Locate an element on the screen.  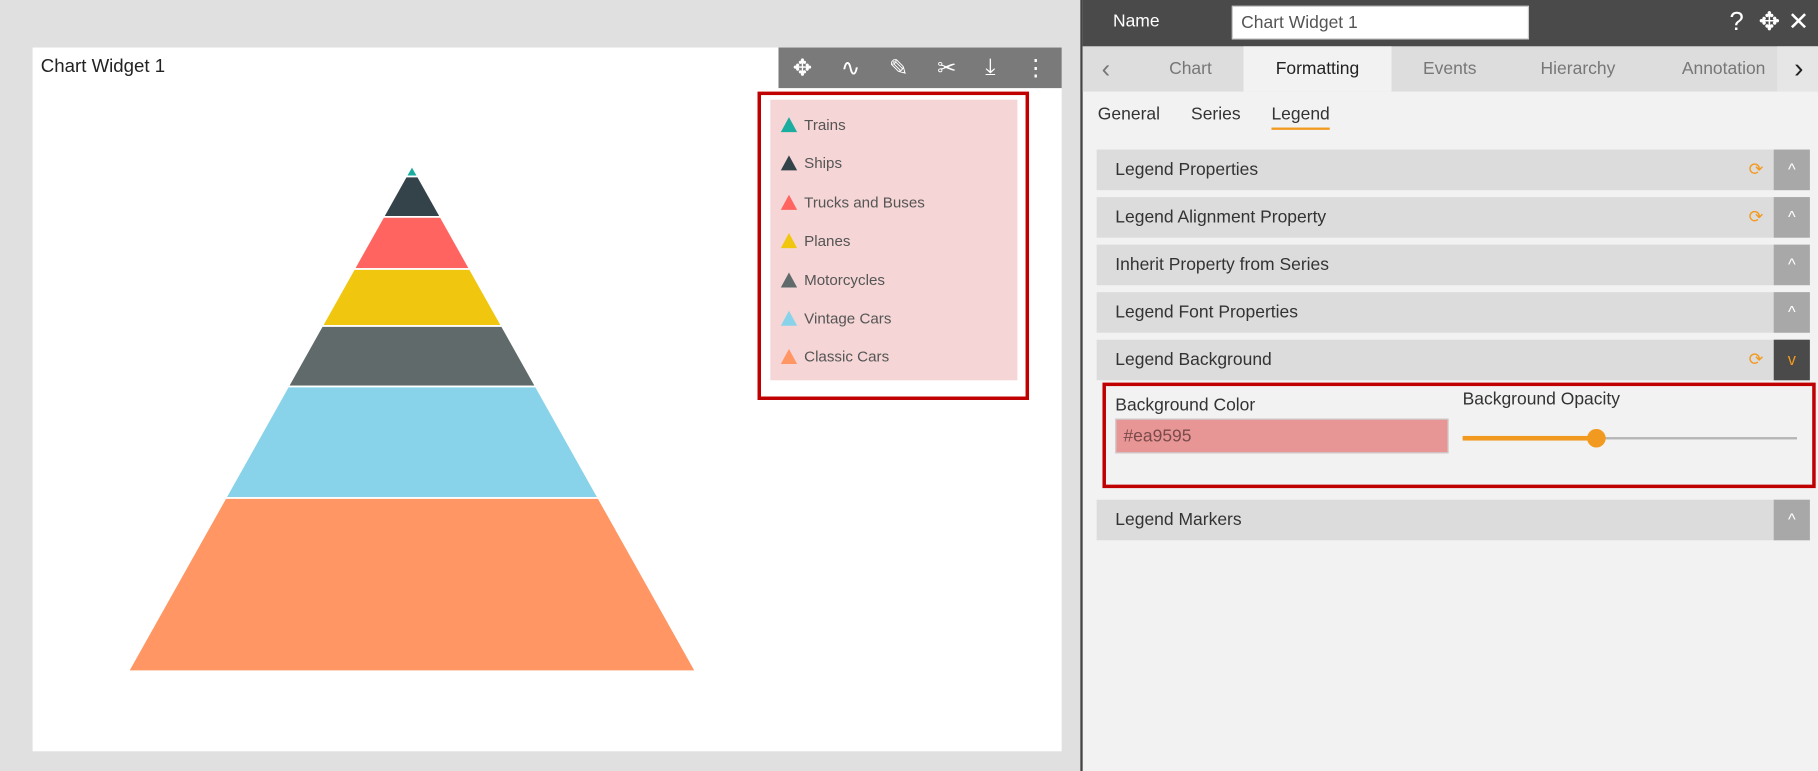
legend-item: Trucks and Buses is located at coordinates (852, 202).